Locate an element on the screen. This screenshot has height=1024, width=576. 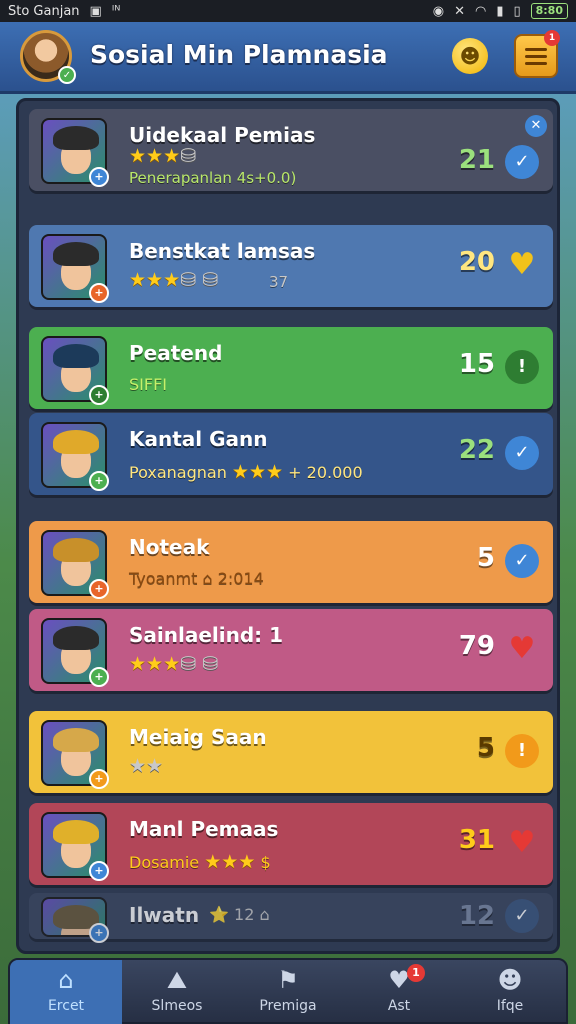
list-item: + Ilwatn ⭐ 12 ⌂ 12 ✓ is located at coordinates (291, 918).